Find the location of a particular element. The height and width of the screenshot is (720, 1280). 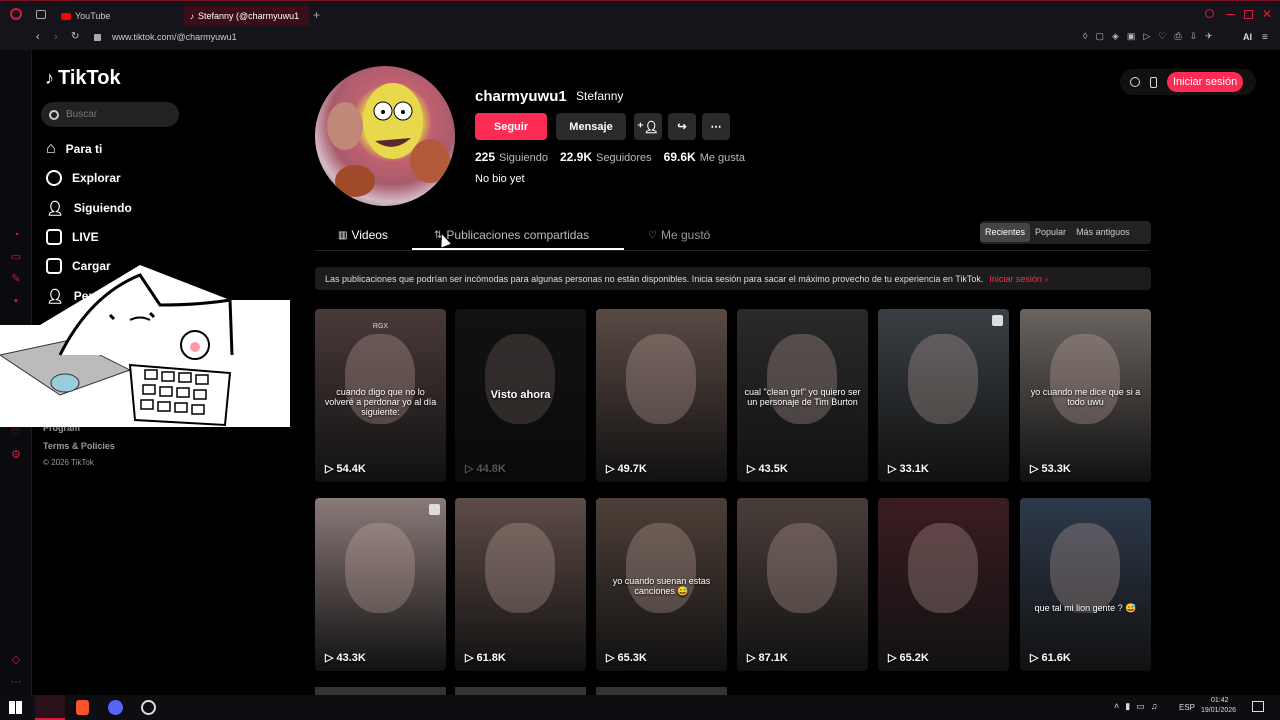

share-button: ↪ is located at coordinates (682, 126).